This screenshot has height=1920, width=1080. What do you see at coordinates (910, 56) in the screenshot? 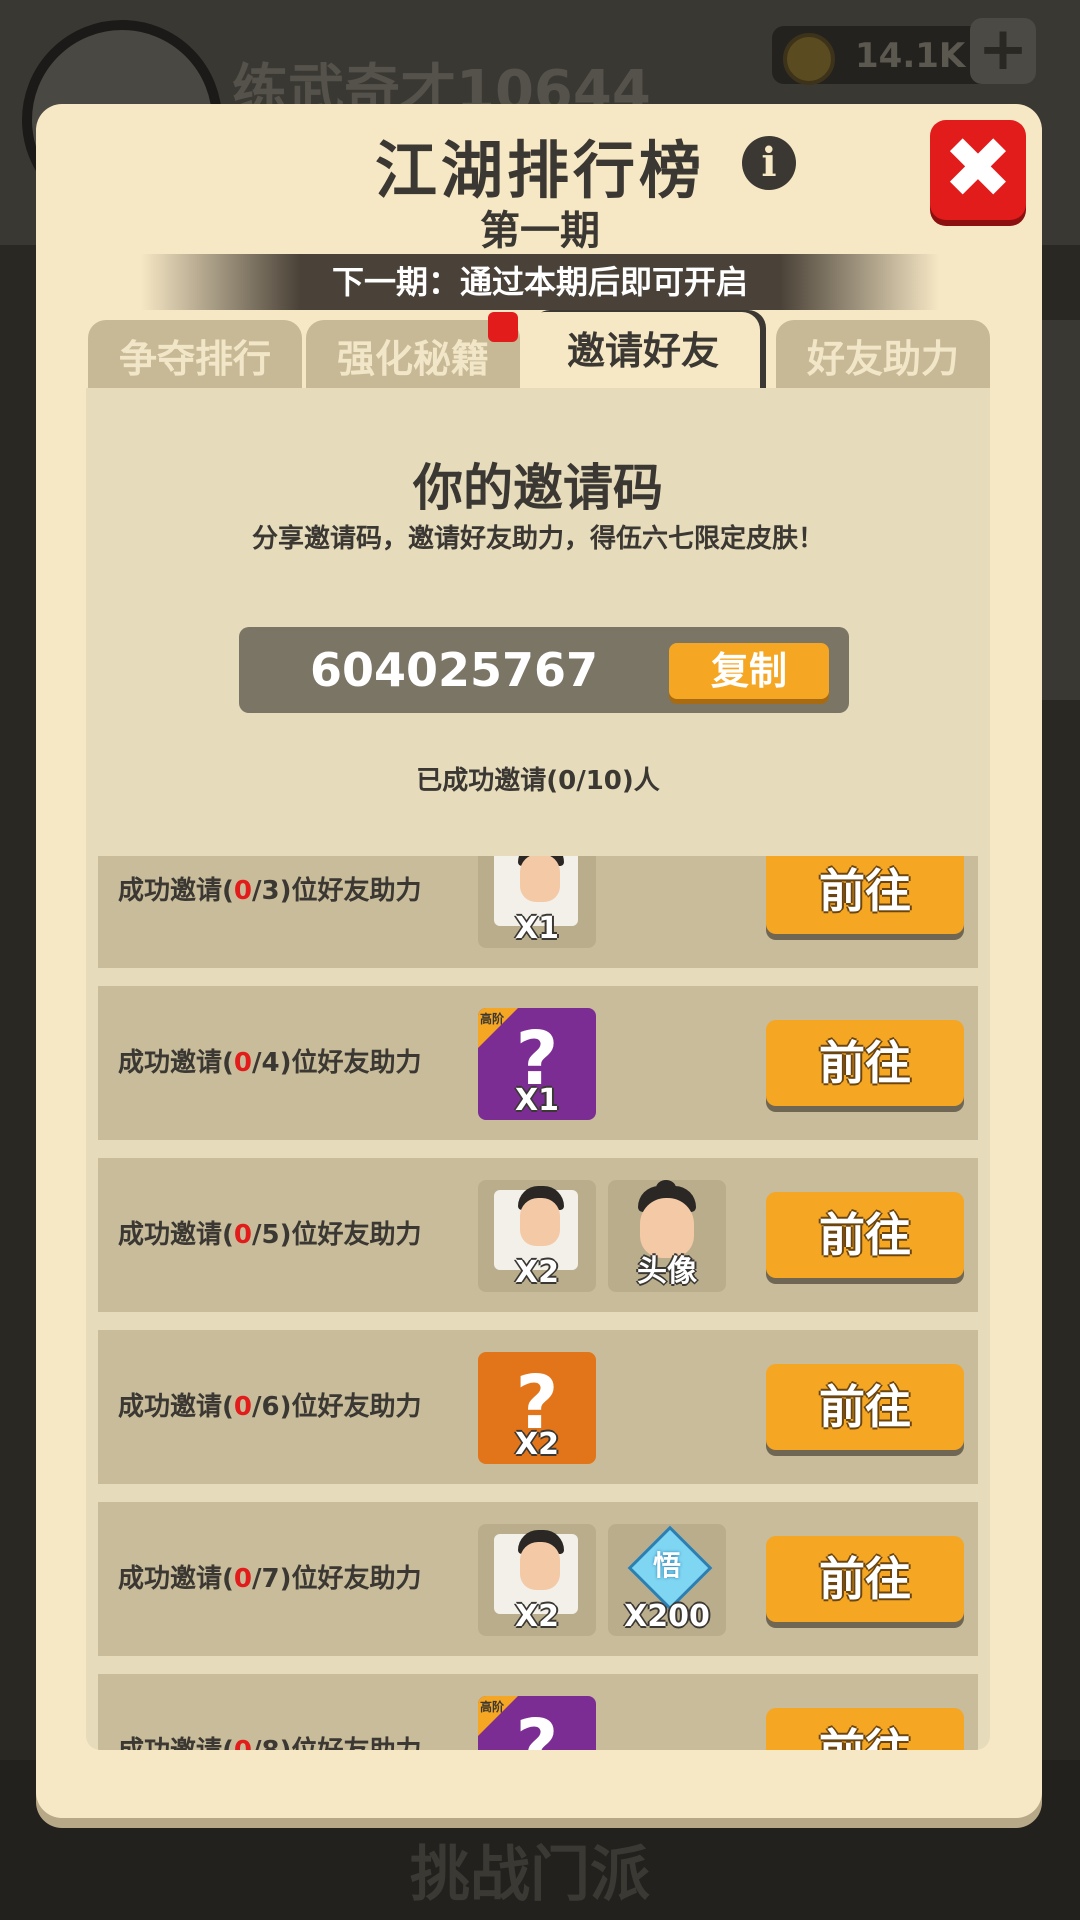
I see `coin-amount: 14.1K` at bounding box center [910, 56].